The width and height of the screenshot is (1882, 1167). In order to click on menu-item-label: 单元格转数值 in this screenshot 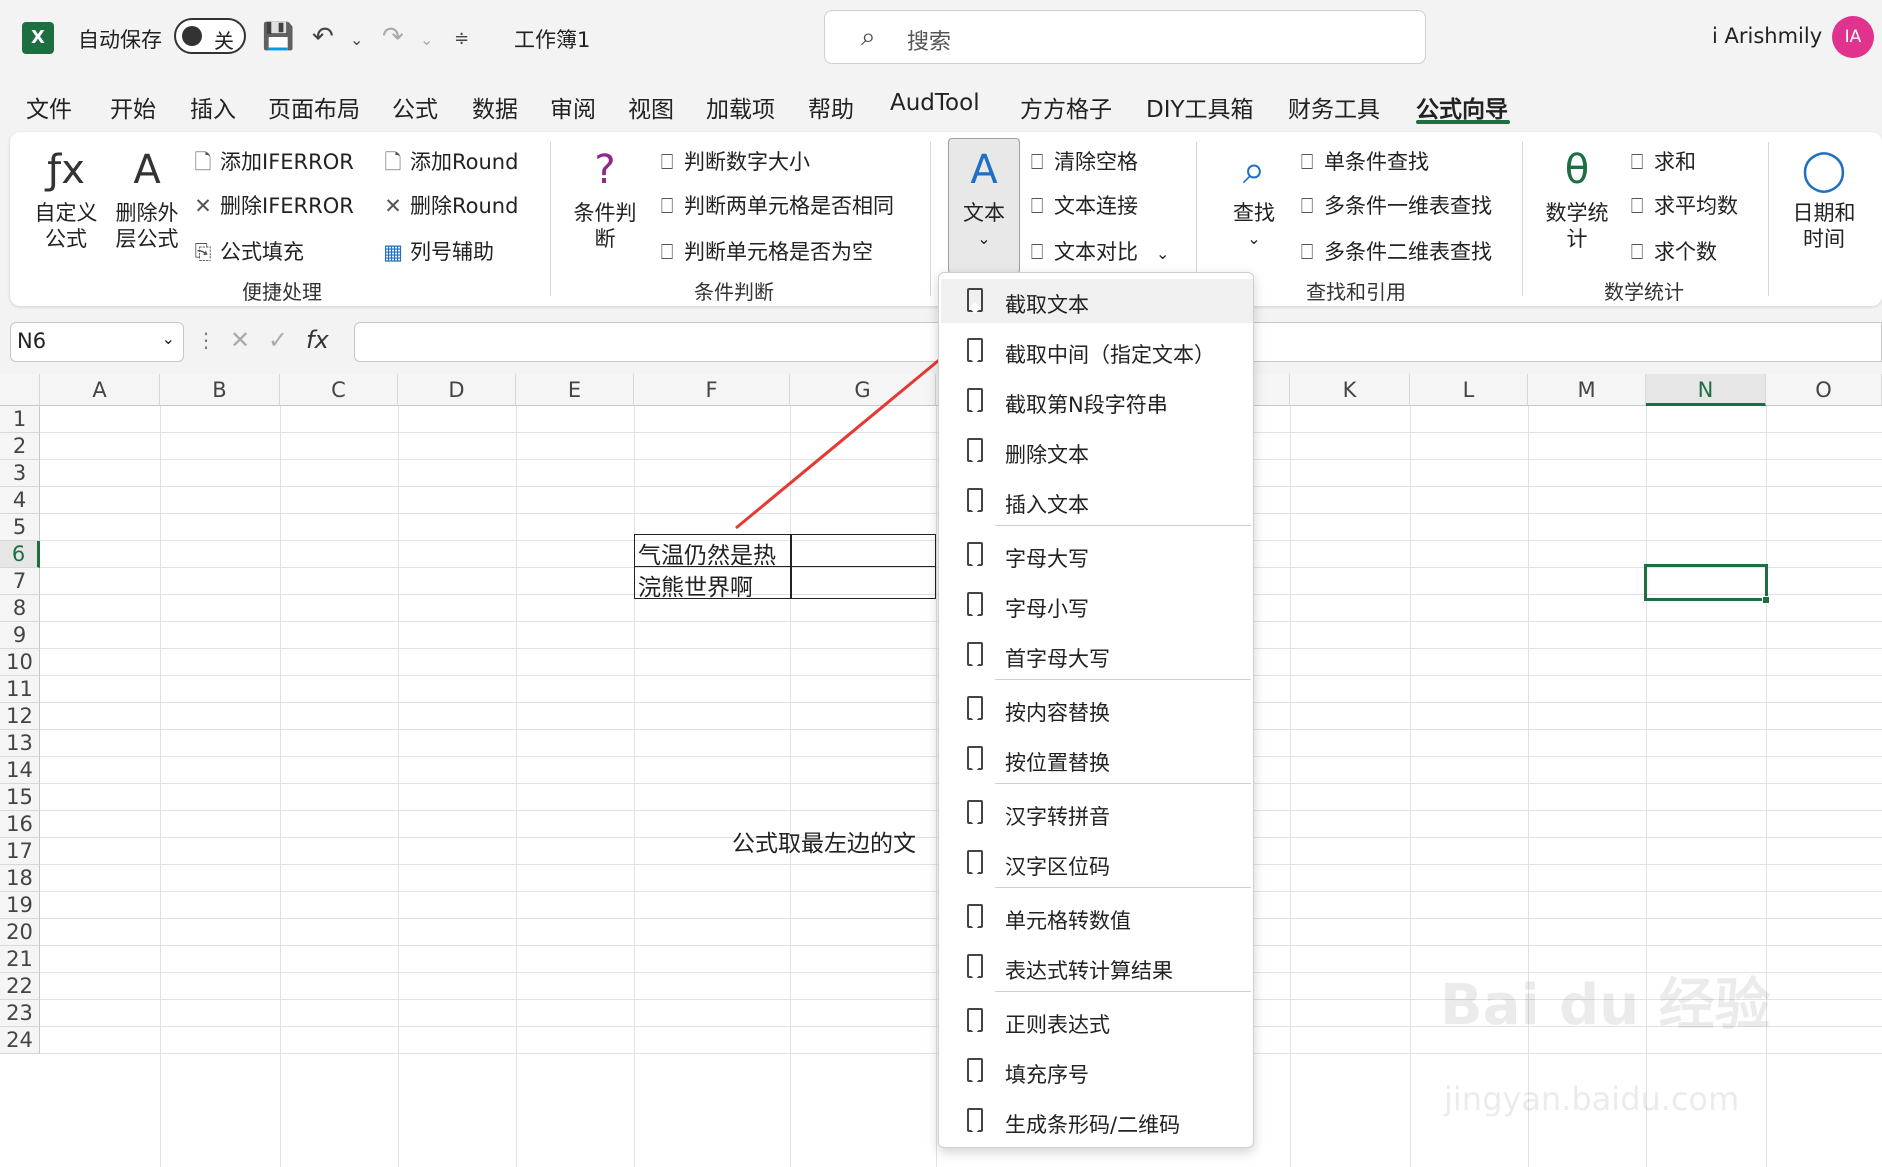, I will do `click(1068, 921)`.